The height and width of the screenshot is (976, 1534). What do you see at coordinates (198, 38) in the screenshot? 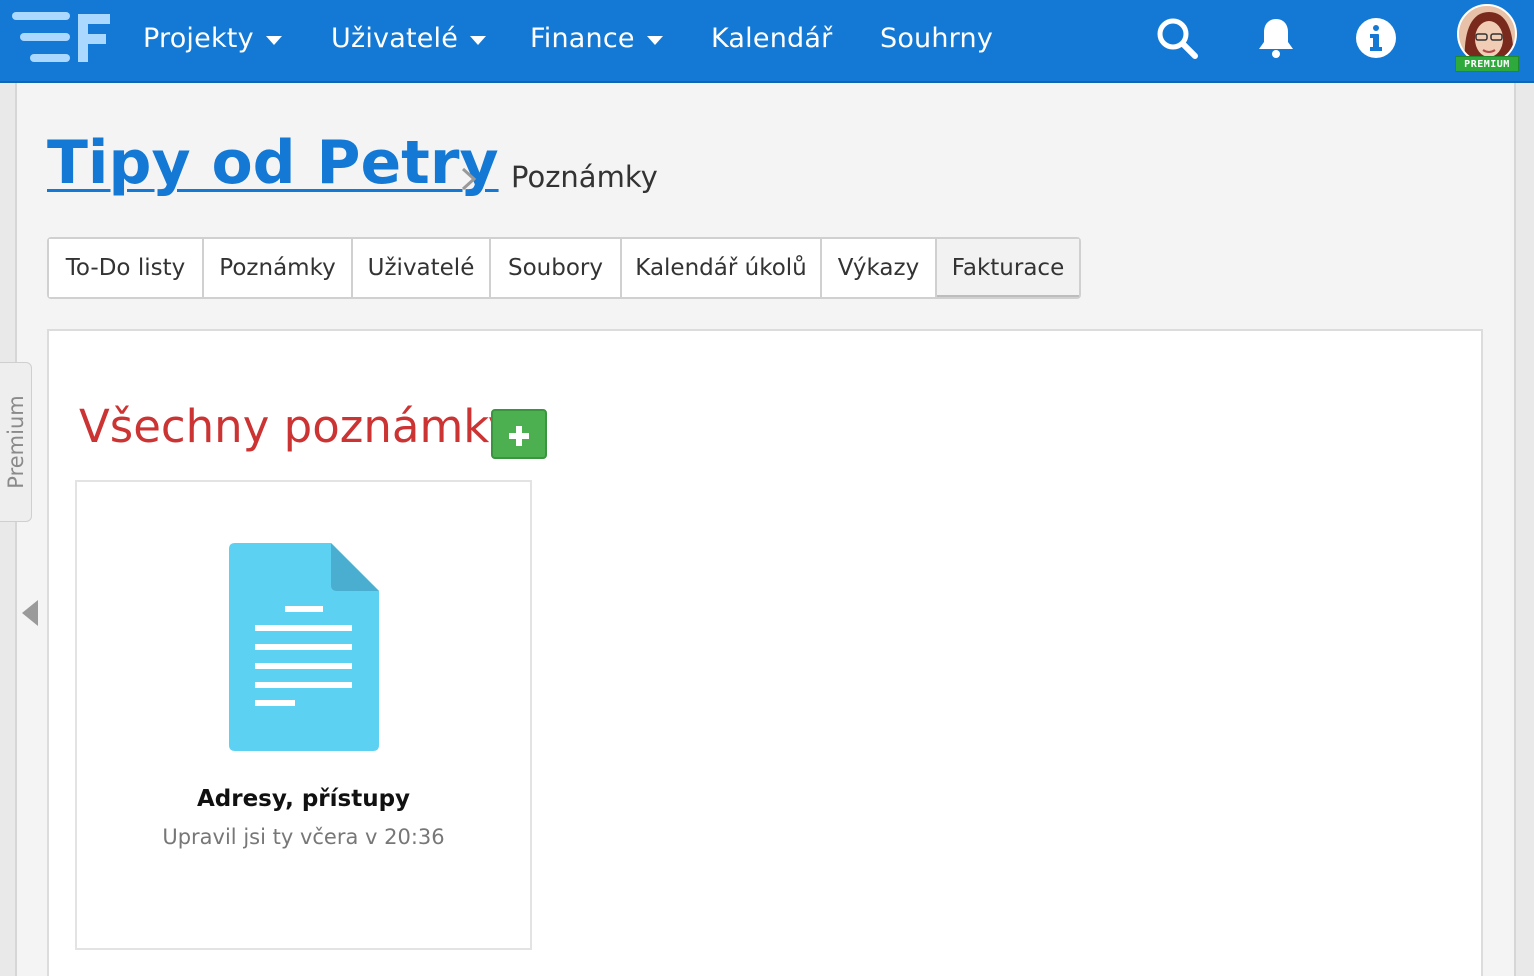
I see `nav-projekty-label: Projekty` at bounding box center [198, 38].